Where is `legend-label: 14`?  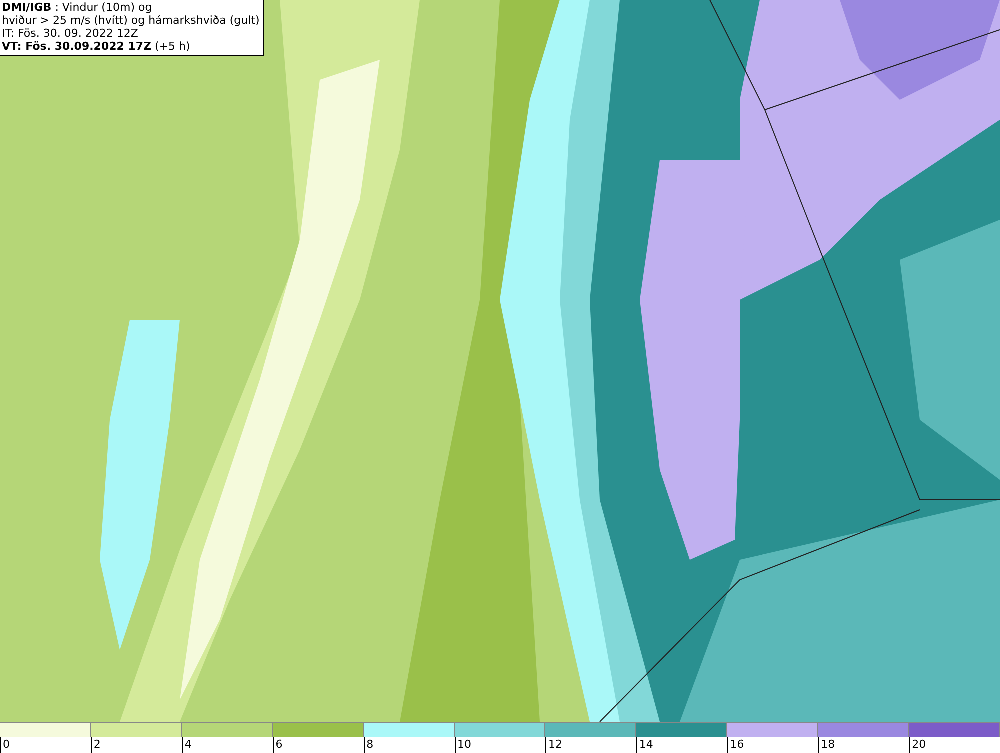 legend-label: 14 is located at coordinates (682, 745).